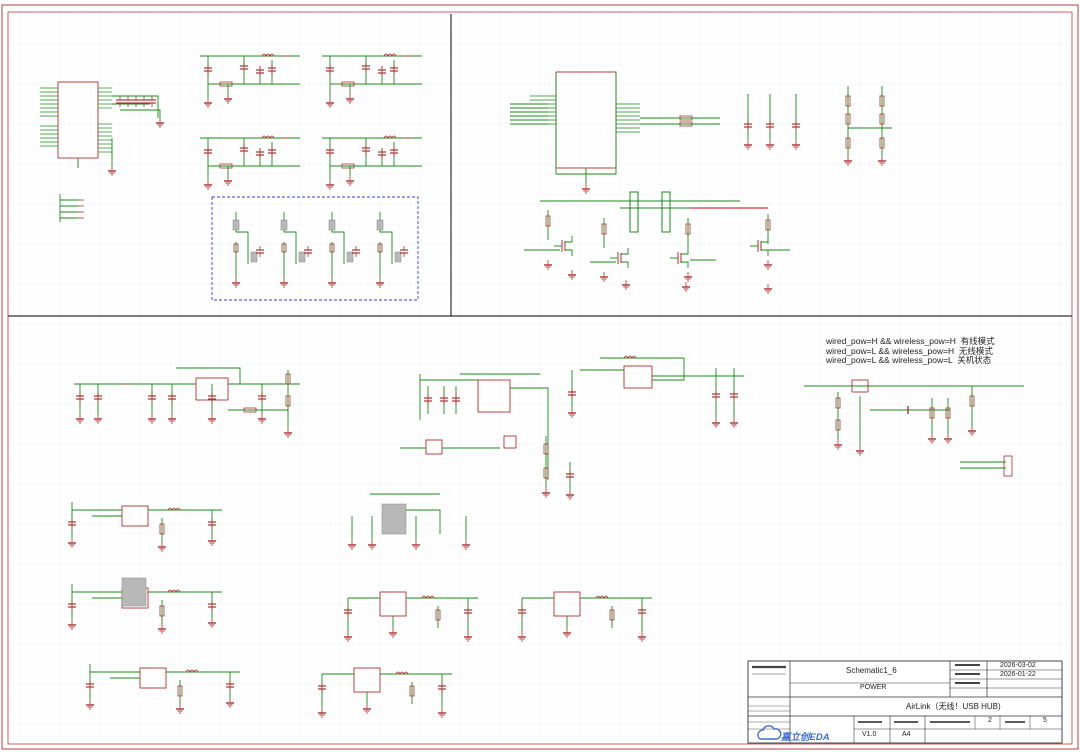 Image resolution: width=1080 pixels, height=752 pixels. I want to click on version: V1.0, so click(869, 734).